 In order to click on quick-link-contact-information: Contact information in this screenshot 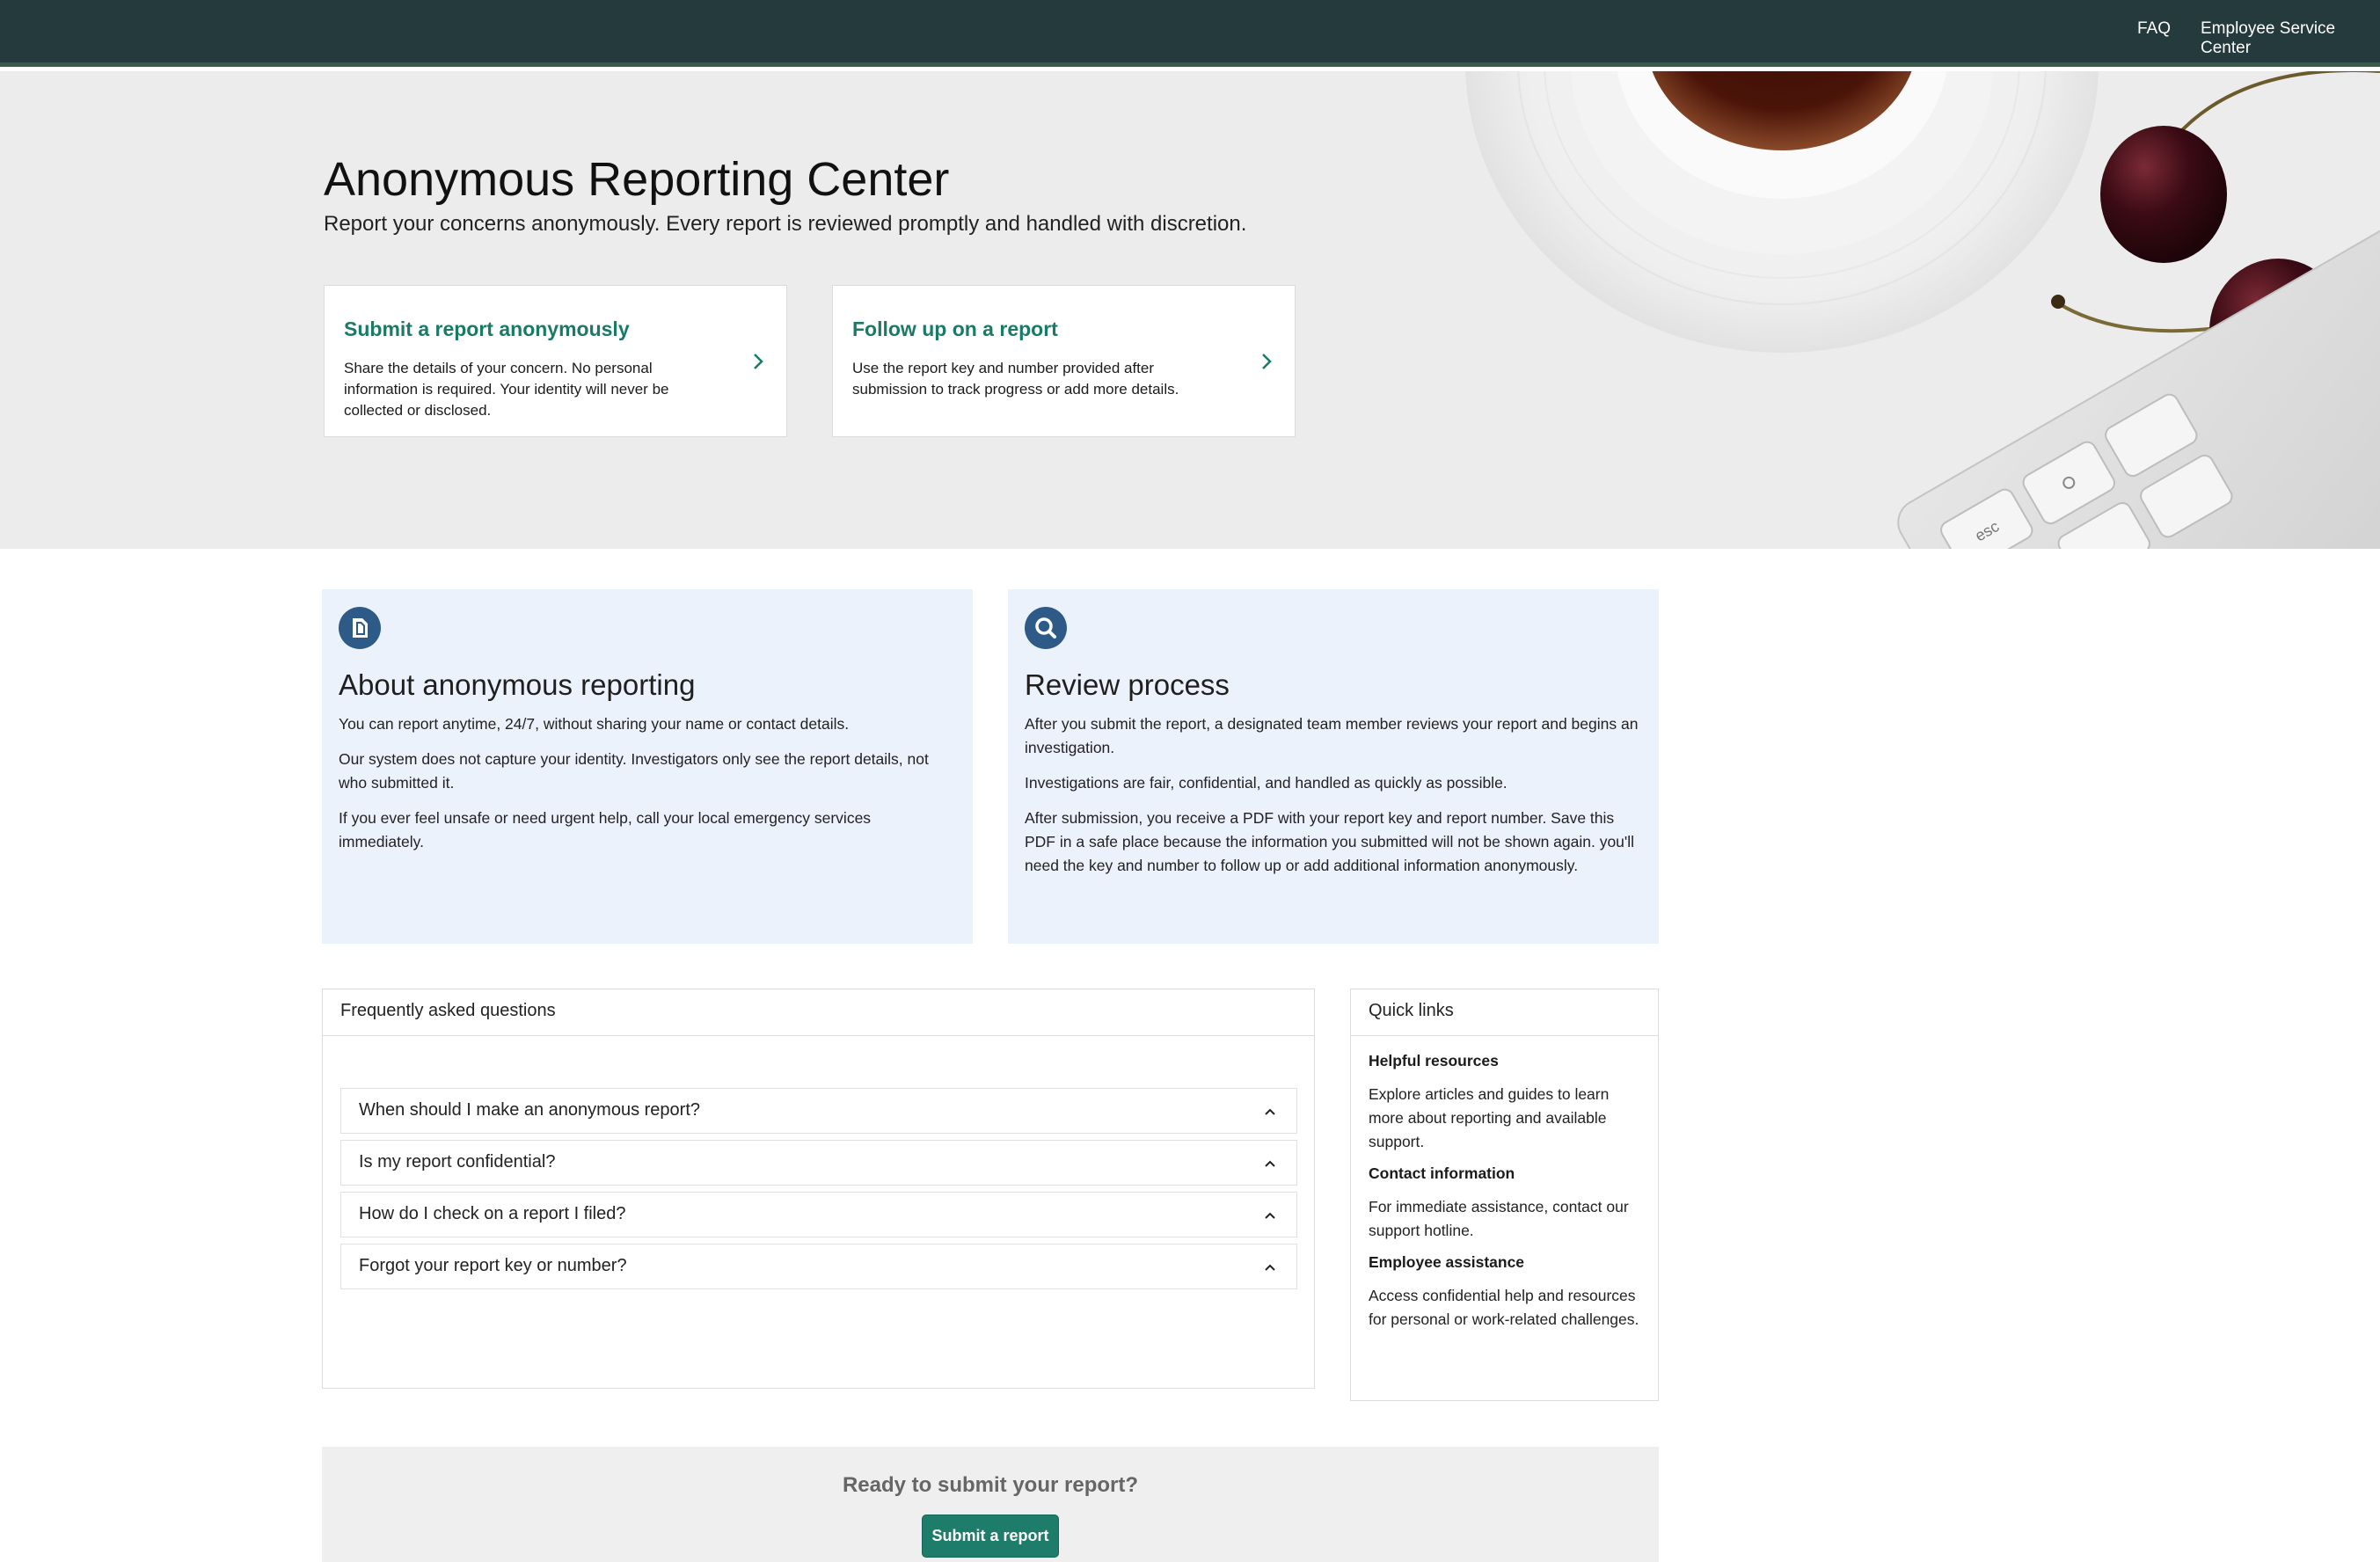, I will do `click(1504, 1173)`.